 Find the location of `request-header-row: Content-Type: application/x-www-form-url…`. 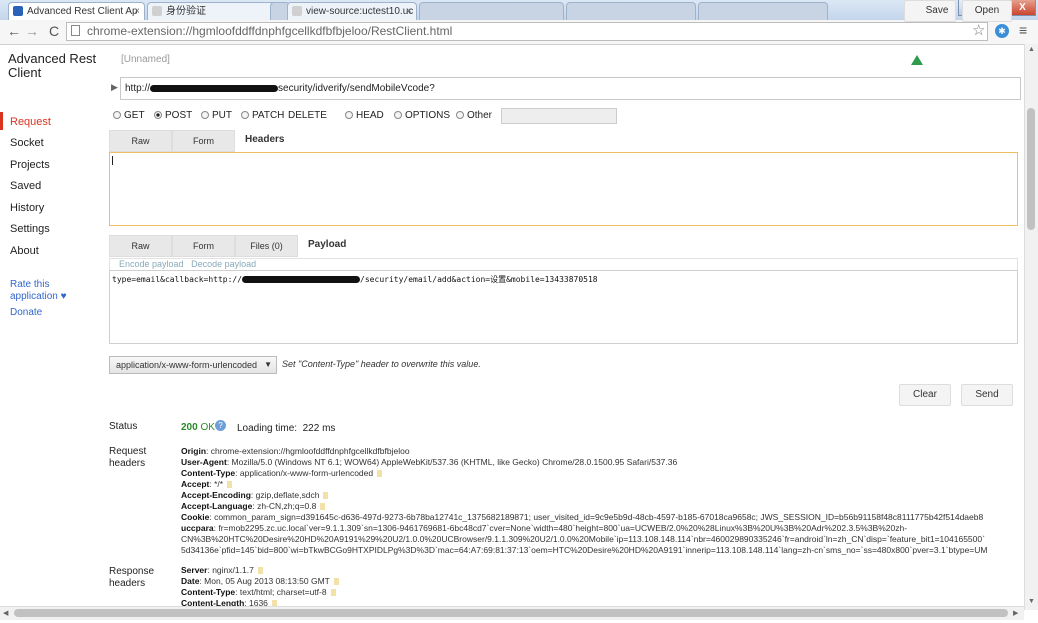

request-header-row: Content-Type: application/x-www-form-url… is located at coordinates (282, 473).